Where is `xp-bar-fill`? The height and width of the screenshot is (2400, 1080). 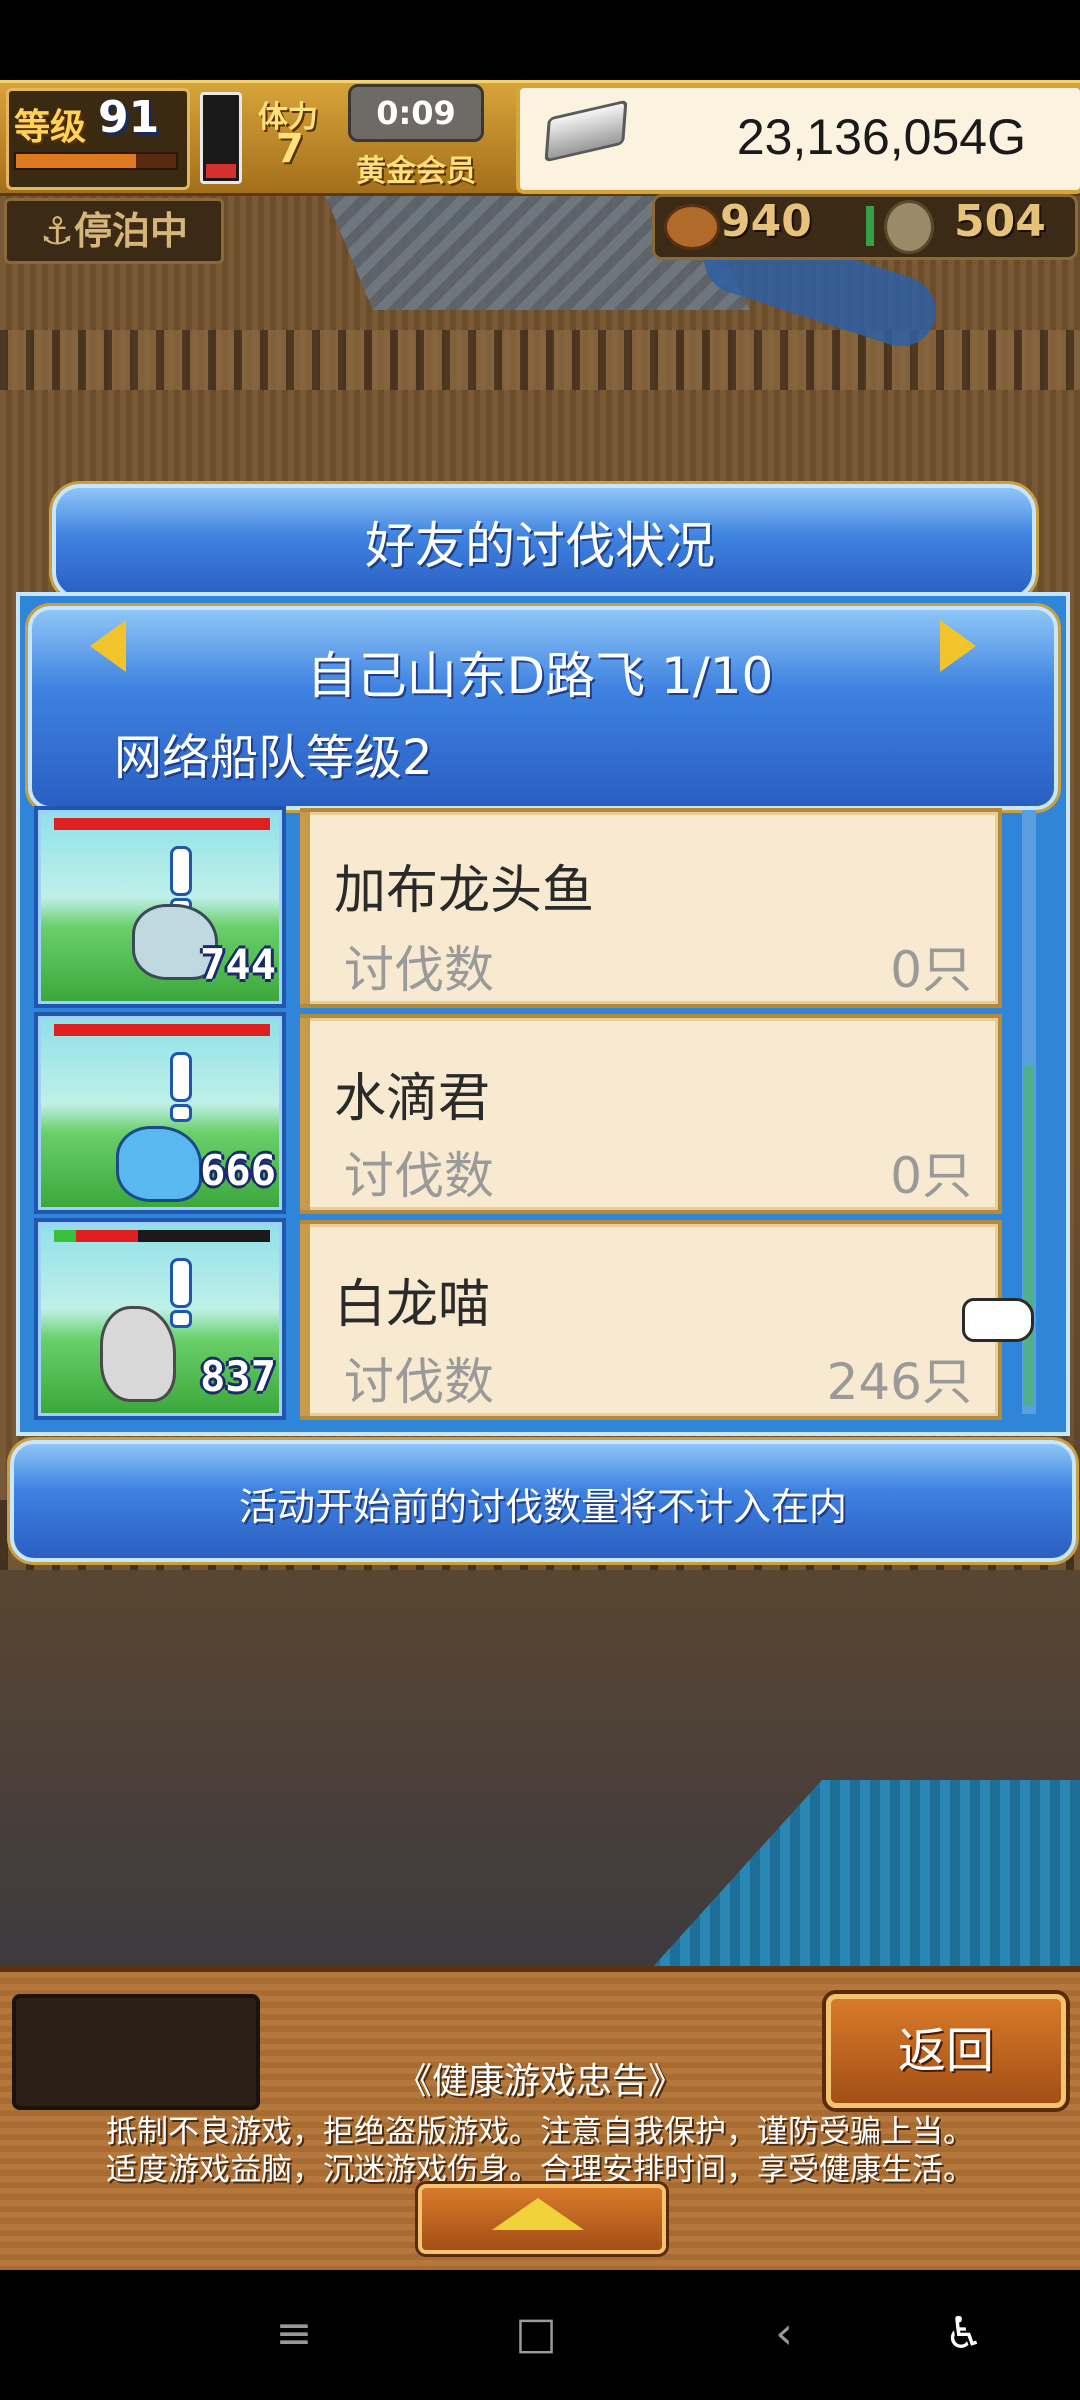 xp-bar-fill is located at coordinates (76, 161).